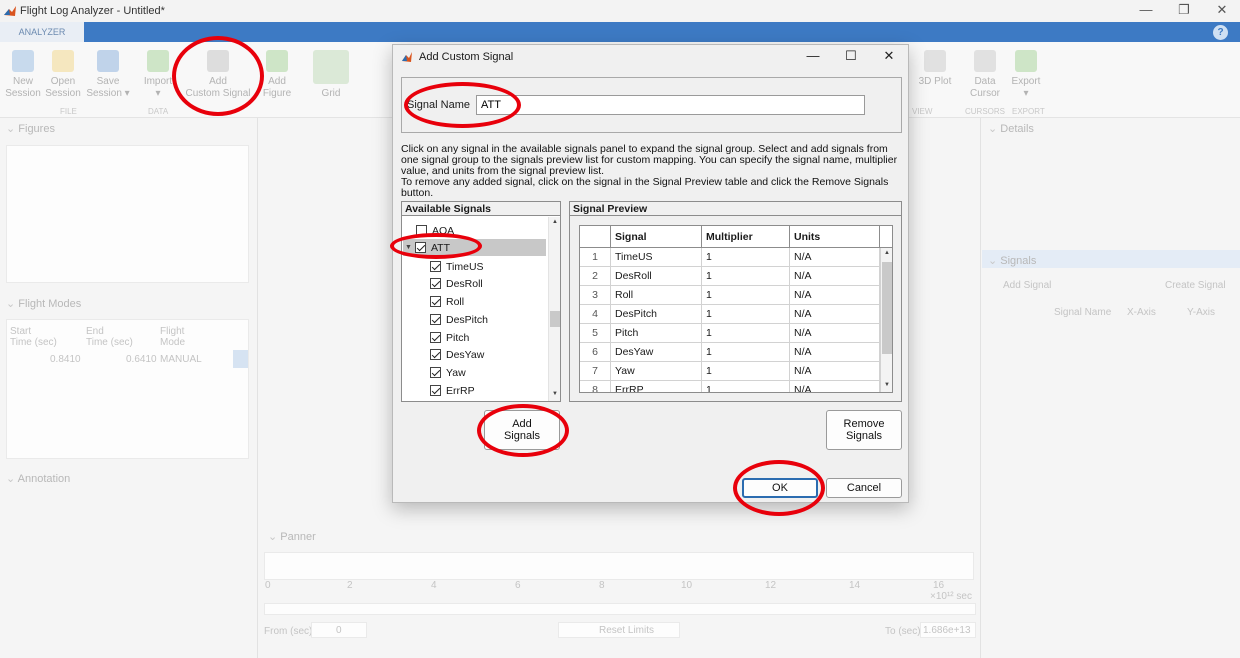 The width and height of the screenshot is (1240, 658). I want to click on panner-scrollbar, so click(620, 609).